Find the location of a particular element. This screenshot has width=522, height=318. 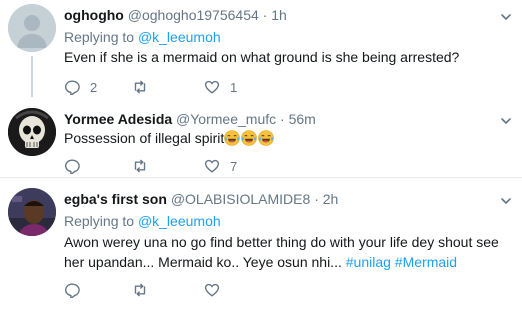

reply-button: 2 is located at coordinates (80, 87).